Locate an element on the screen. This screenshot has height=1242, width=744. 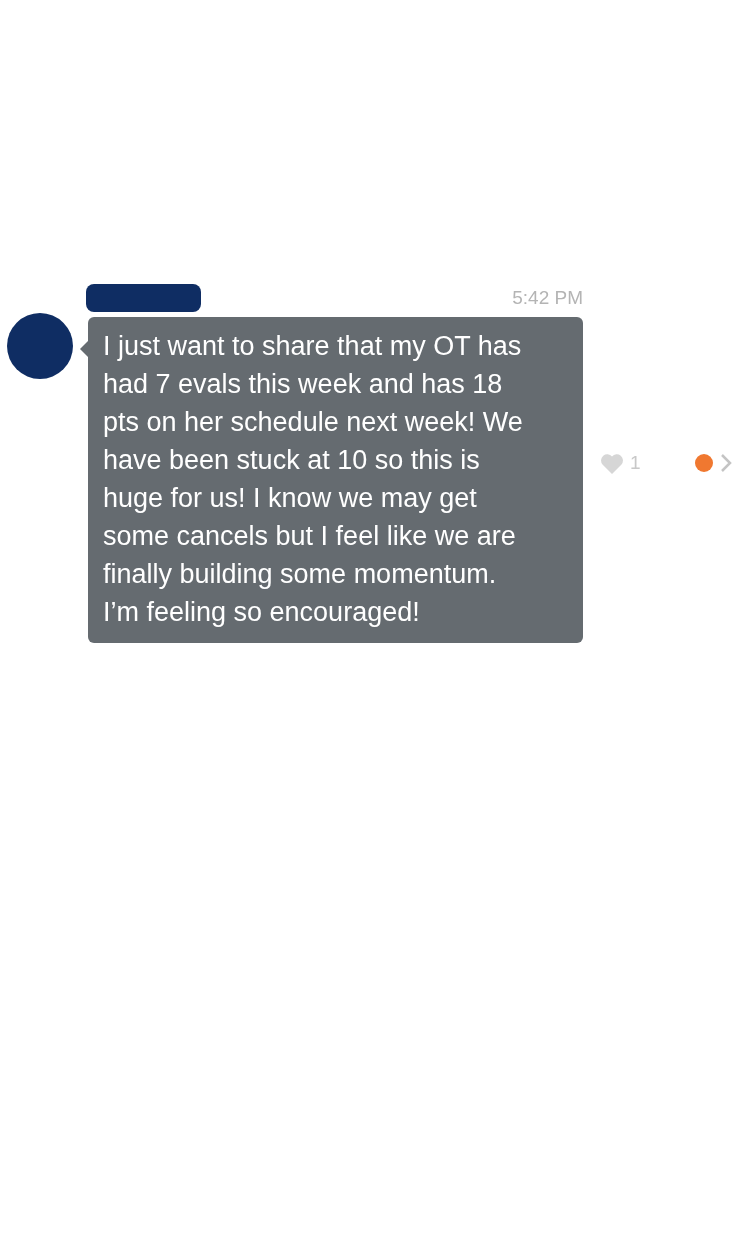
message-time: 5:42 PM is located at coordinates (547, 298).